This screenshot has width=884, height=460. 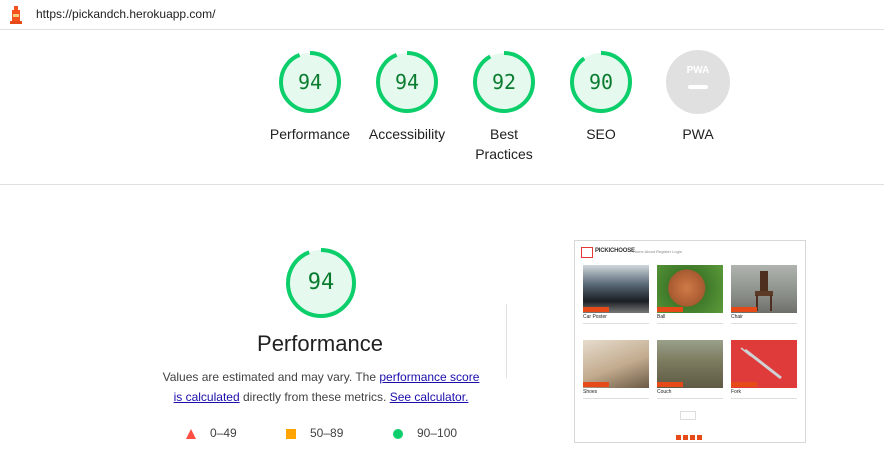 I want to click on performance-score: 94, so click(x=321, y=282).